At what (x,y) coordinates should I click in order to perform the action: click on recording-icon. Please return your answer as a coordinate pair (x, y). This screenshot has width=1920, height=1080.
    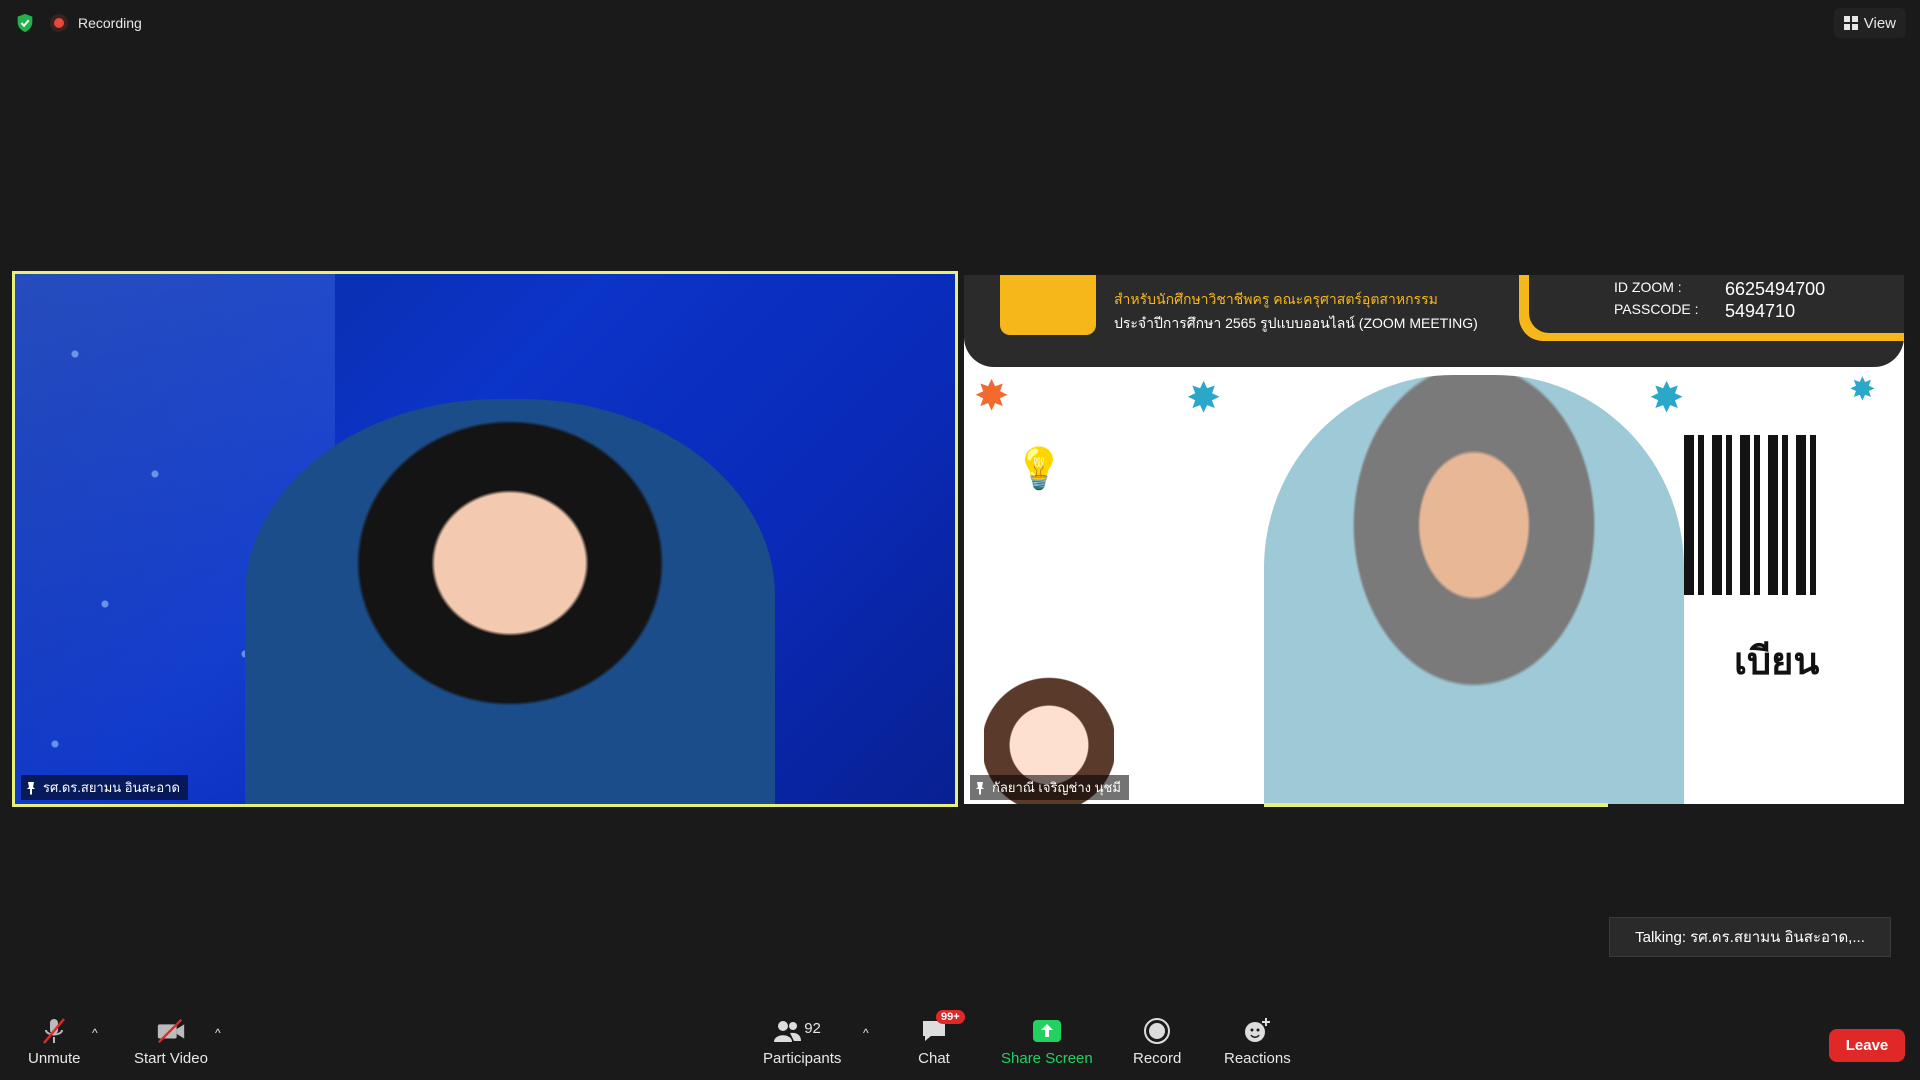
    Looking at the image, I should click on (59, 23).